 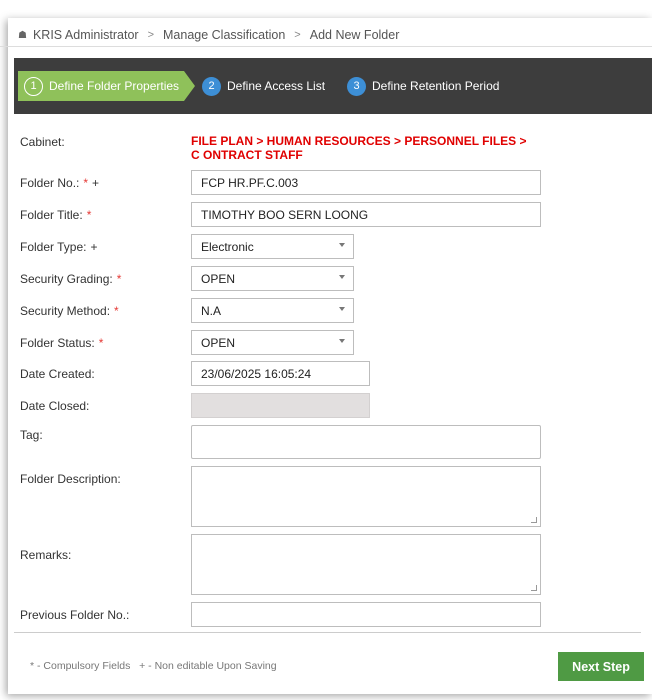 I want to click on security-method-label: Security Method: *, so click(x=69, y=311).